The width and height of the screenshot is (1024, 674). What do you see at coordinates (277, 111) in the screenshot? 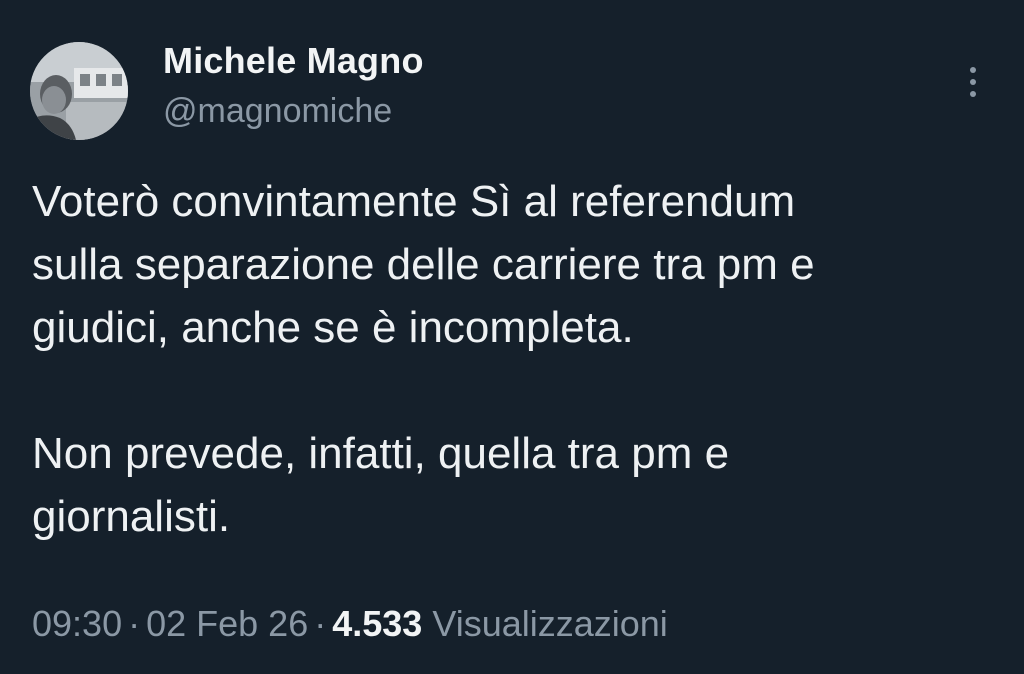
I see `author-handle: @magnomiche` at bounding box center [277, 111].